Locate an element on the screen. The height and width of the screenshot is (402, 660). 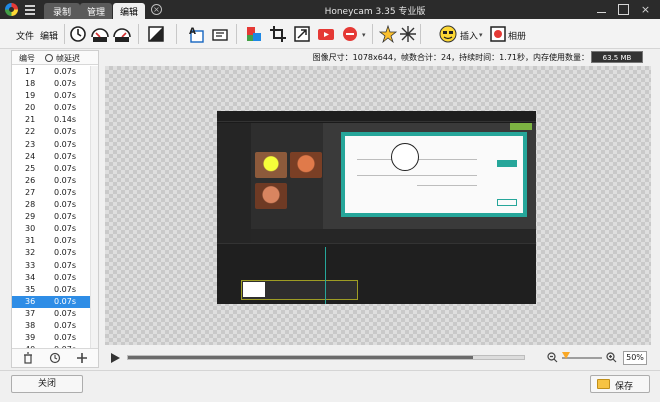
album-button: 相册 is located at coordinates (517, 35).